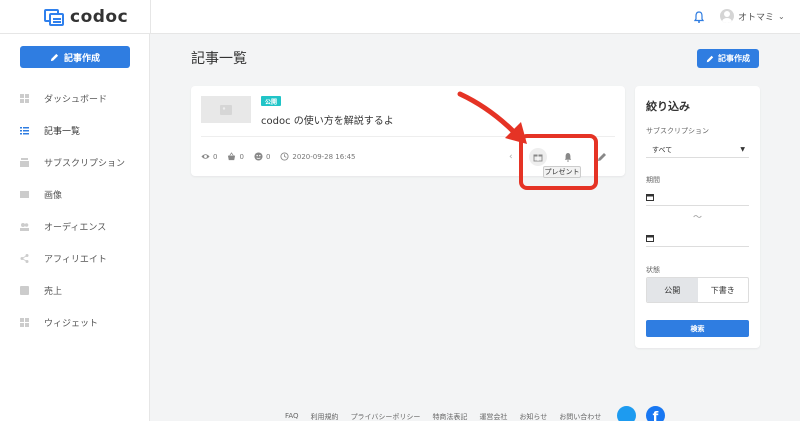 This screenshot has height=421, width=800. I want to click on sidebar-item-subscription: サブスクリプション, so click(75, 162).